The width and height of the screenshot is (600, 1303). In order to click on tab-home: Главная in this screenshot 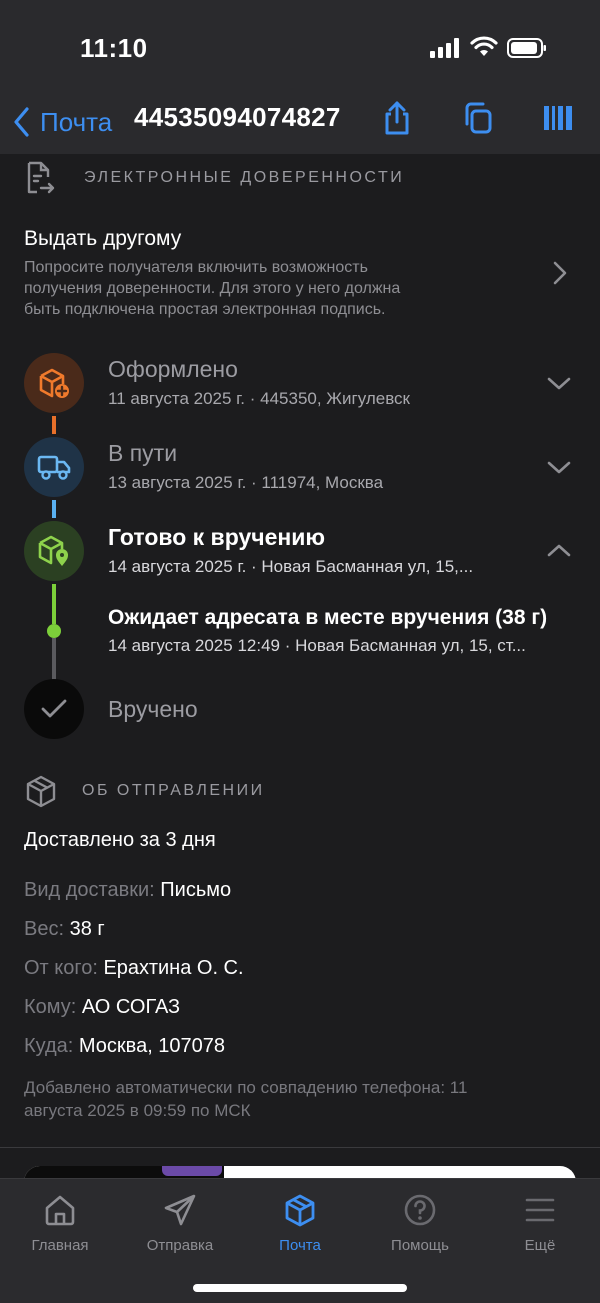, I will do `click(60, 1228)`.